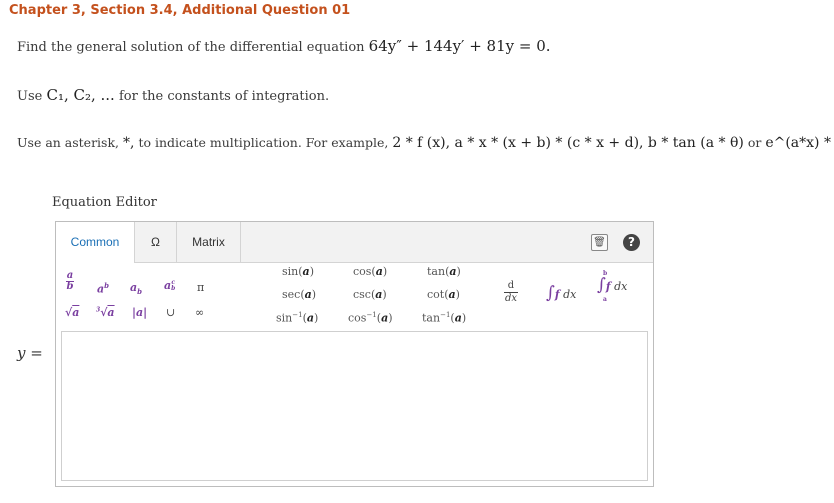  What do you see at coordinates (199, 312) in the screenshot?
I see `infinity-button: ∞` at bounding box center [199, 312].